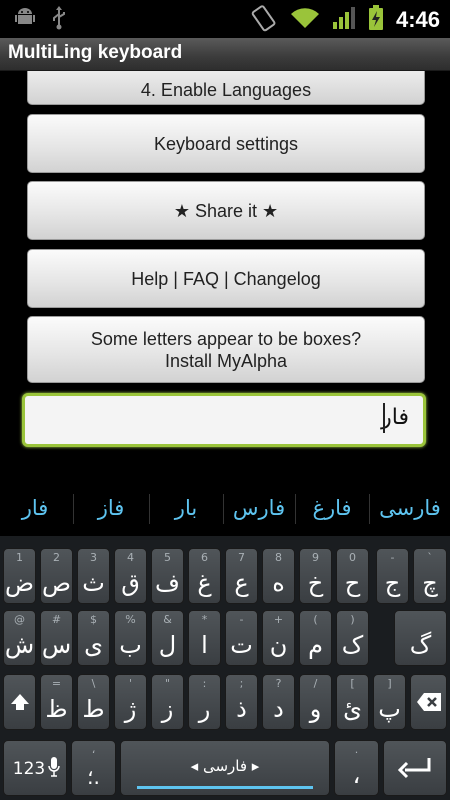  Describe the element at coordinates (56, 645) in the screenshot. I see `key-char: س` at that location.